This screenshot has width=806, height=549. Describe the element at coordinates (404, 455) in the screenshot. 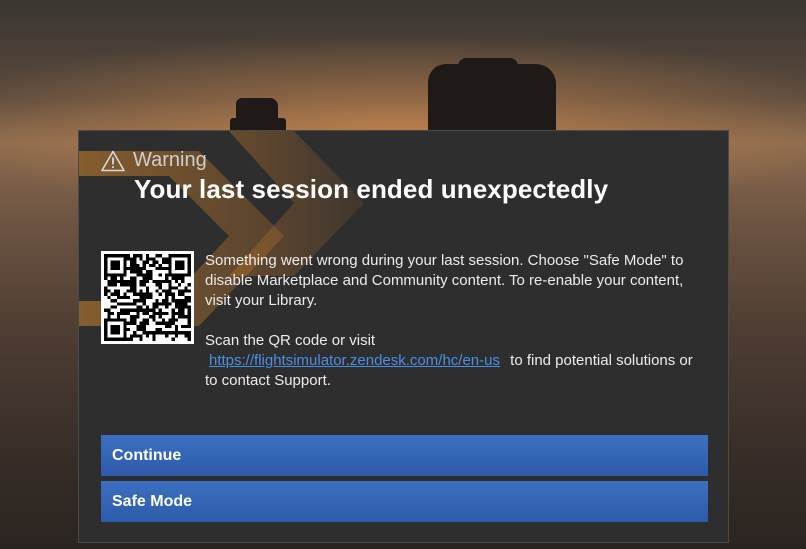

I see `continue-button: Continue` at that location.